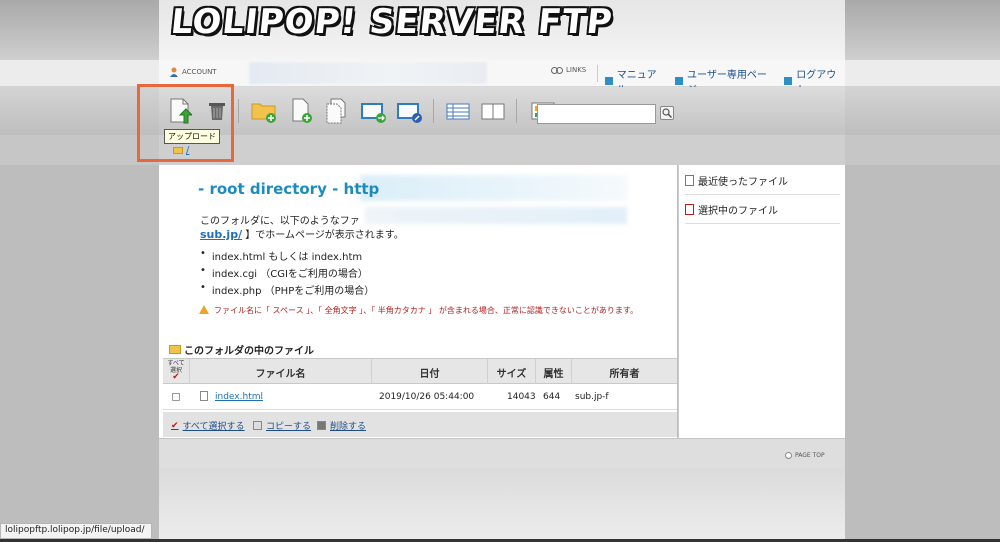 The image size is (1000, 542). I want to click on links-divider, so click(597, 73).